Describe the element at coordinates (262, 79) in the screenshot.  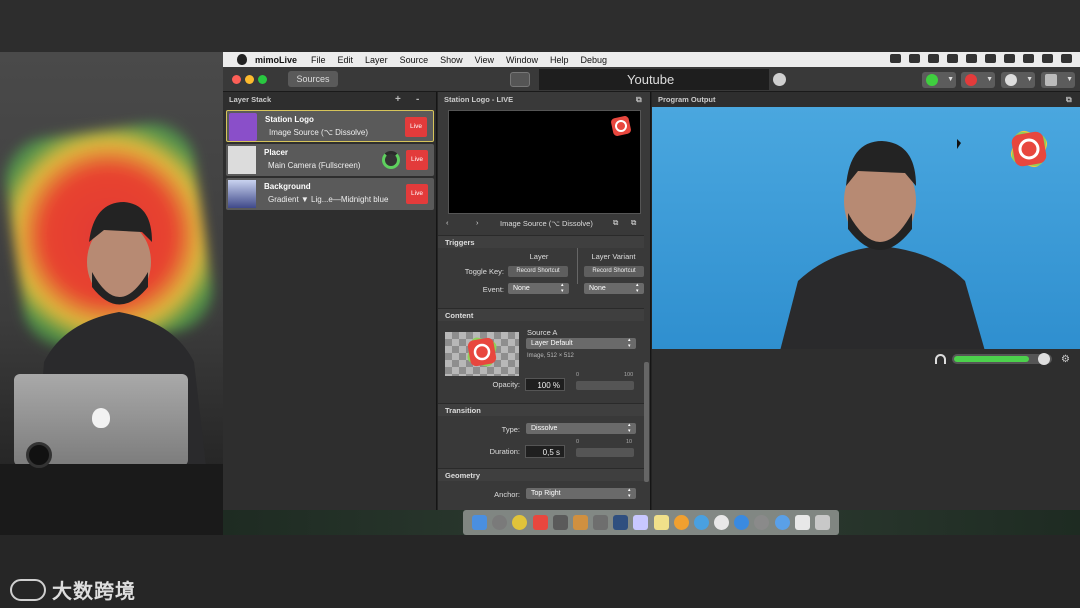
I see `zoom-window-button` at that location.